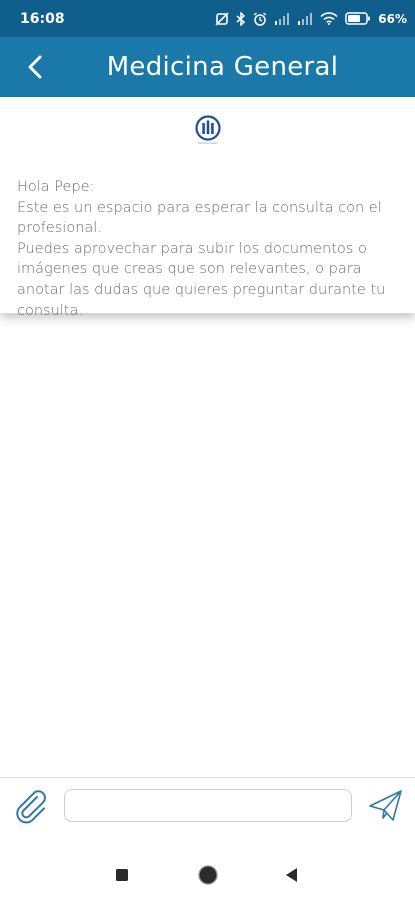 This screenshot has width=415, height=900. I want to click on nav-recents-button, so click(122, 874).